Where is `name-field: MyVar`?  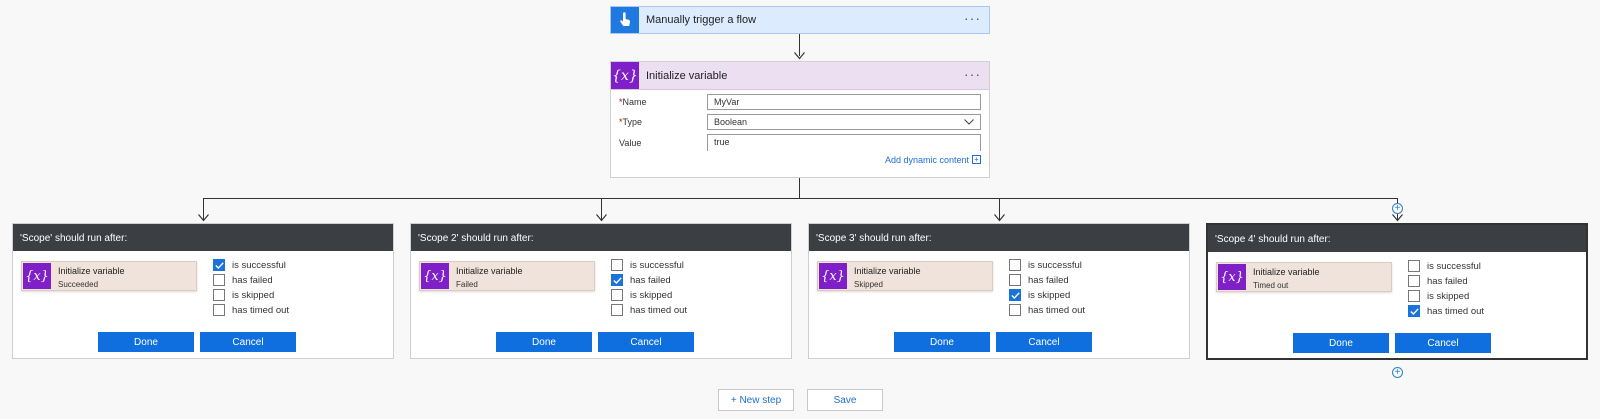 name-field: MyVar is located at coordinates (844, 102).